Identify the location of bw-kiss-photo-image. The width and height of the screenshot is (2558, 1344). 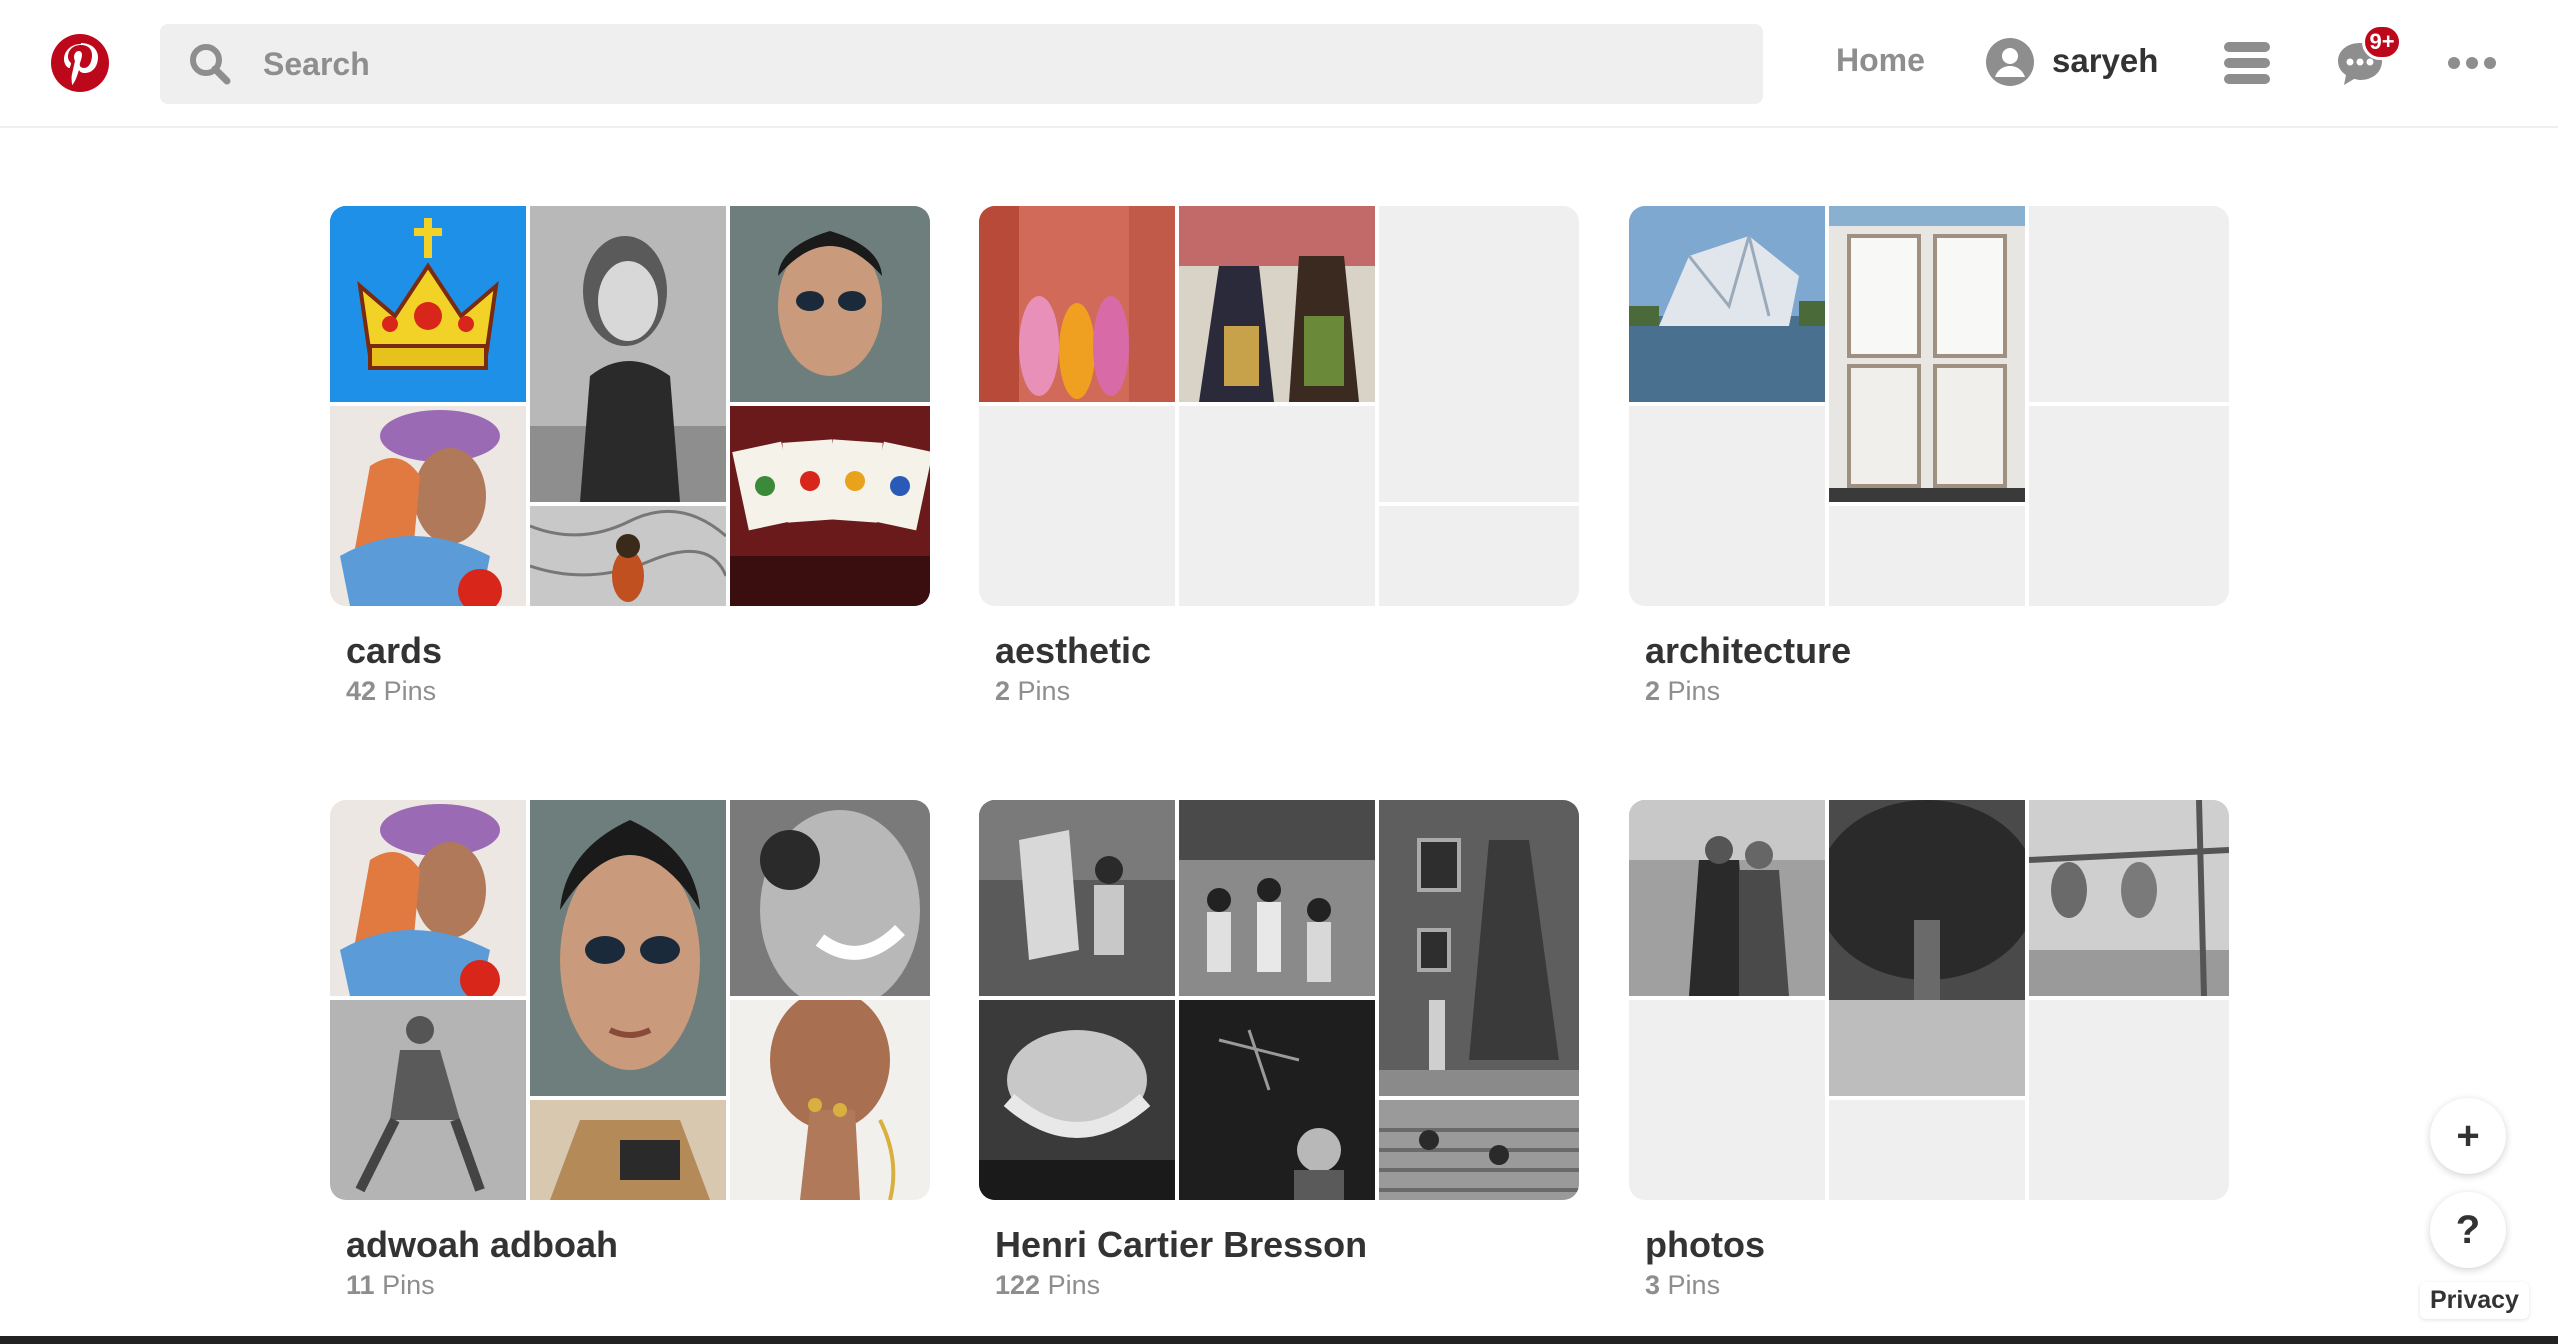
(1727, 898).